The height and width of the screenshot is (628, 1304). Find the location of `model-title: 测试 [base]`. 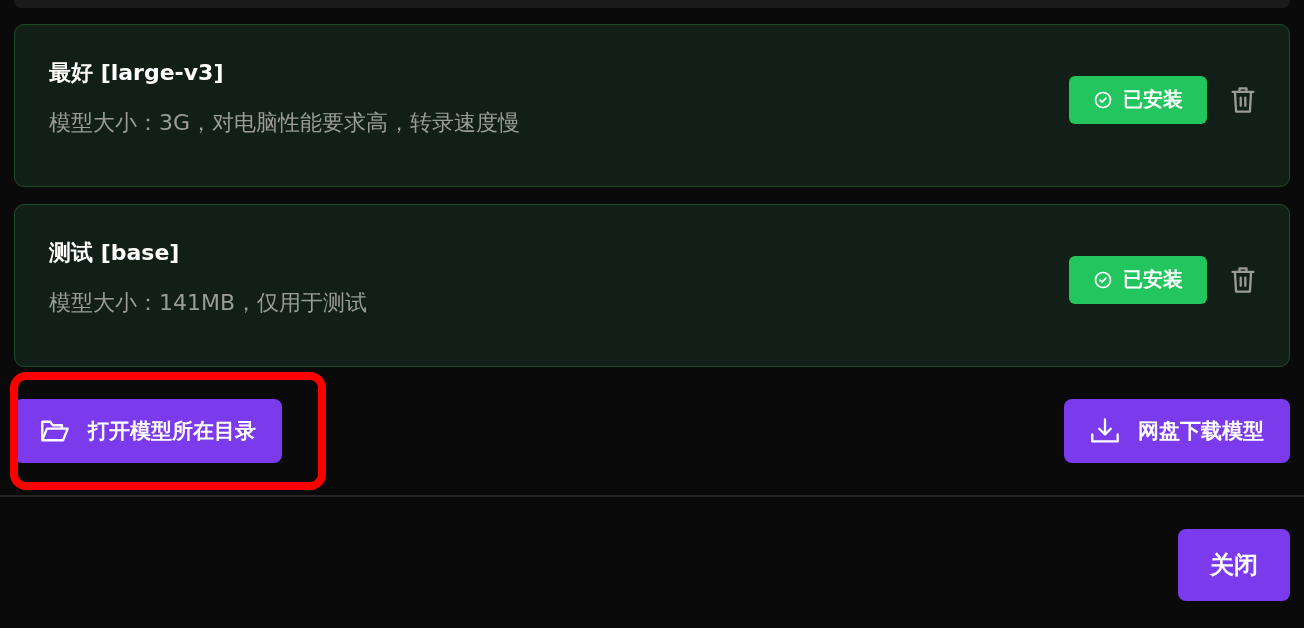

model-title: 测试 [base] is located at coordinates (115, 252).